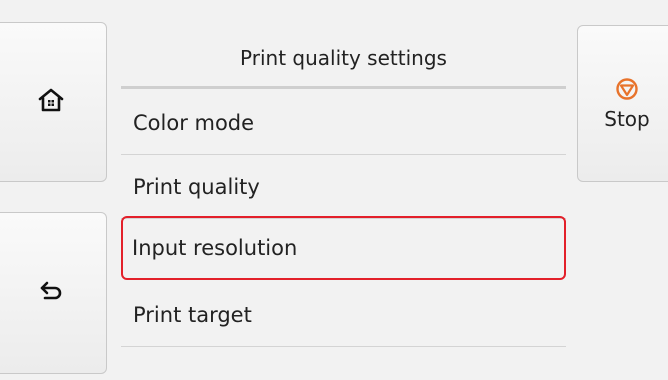 This screenshot has height=380, width=668. Describe the element at coordinates (343, 315) in the screenshot. I see `menu-item-print-target: Print target` at that location.